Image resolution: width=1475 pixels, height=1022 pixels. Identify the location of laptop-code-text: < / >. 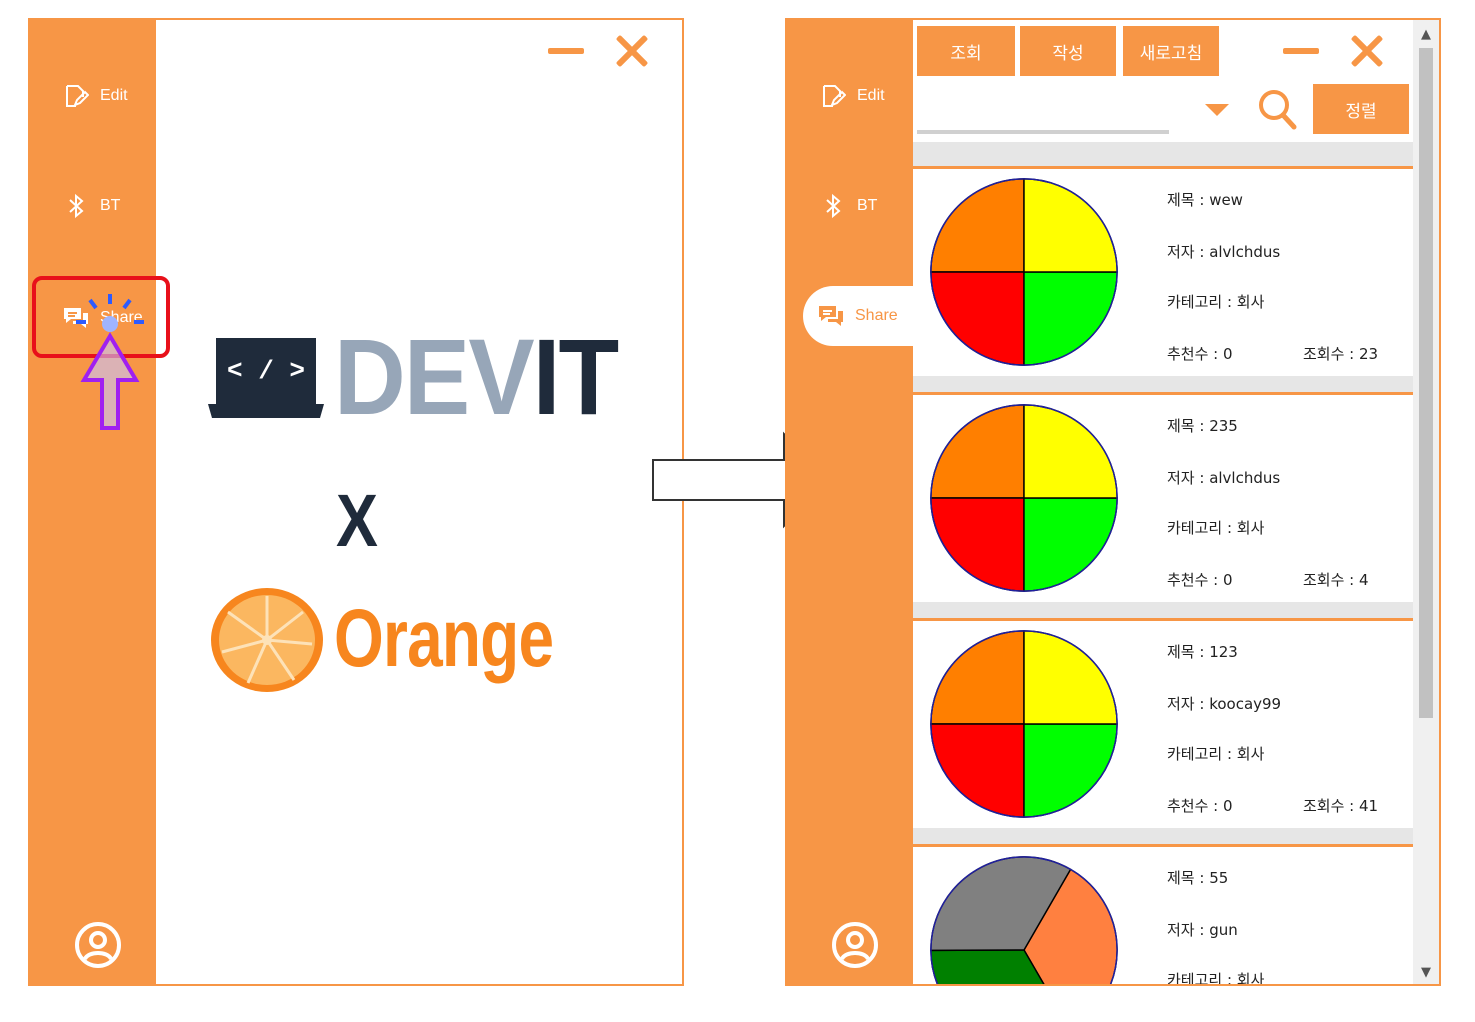
(266, 371).